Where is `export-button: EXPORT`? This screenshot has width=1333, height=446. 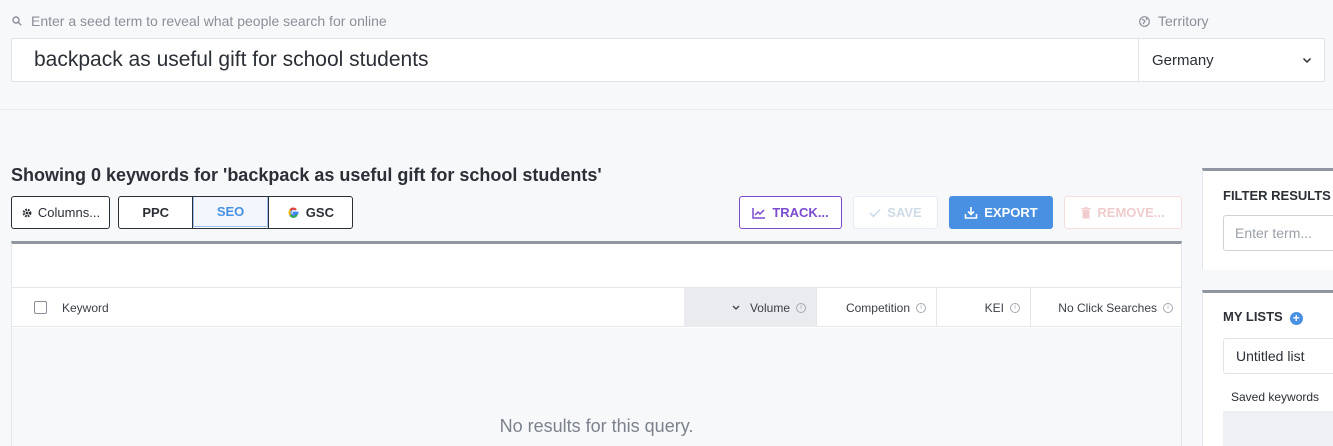
export-button: EXPORT is located at coordinates (1001, 212).